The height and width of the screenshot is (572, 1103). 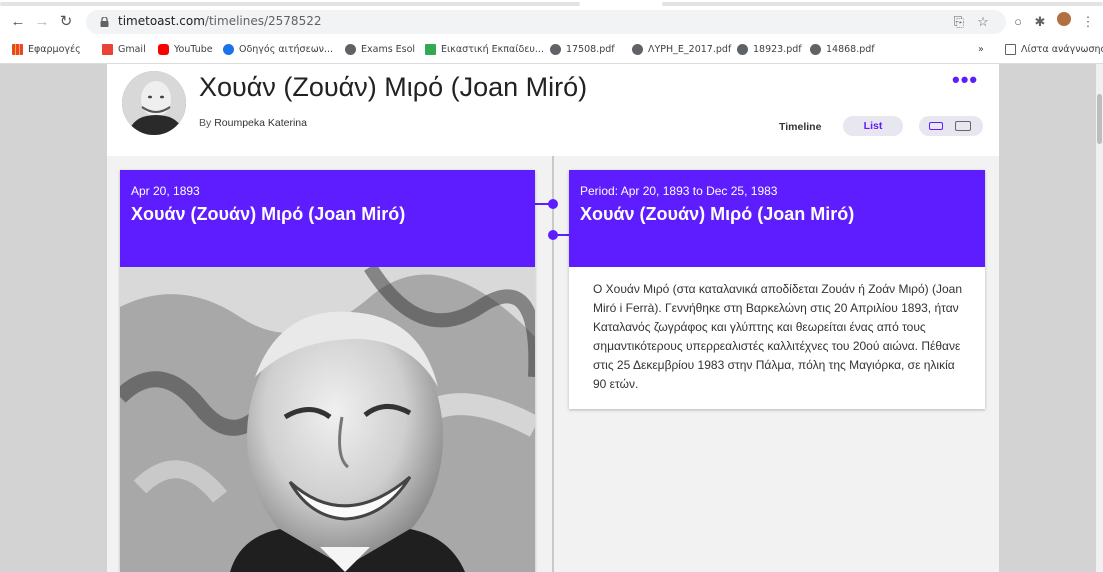 I want to click on extensions-icon: ✱, so click(x=1040, y=22).